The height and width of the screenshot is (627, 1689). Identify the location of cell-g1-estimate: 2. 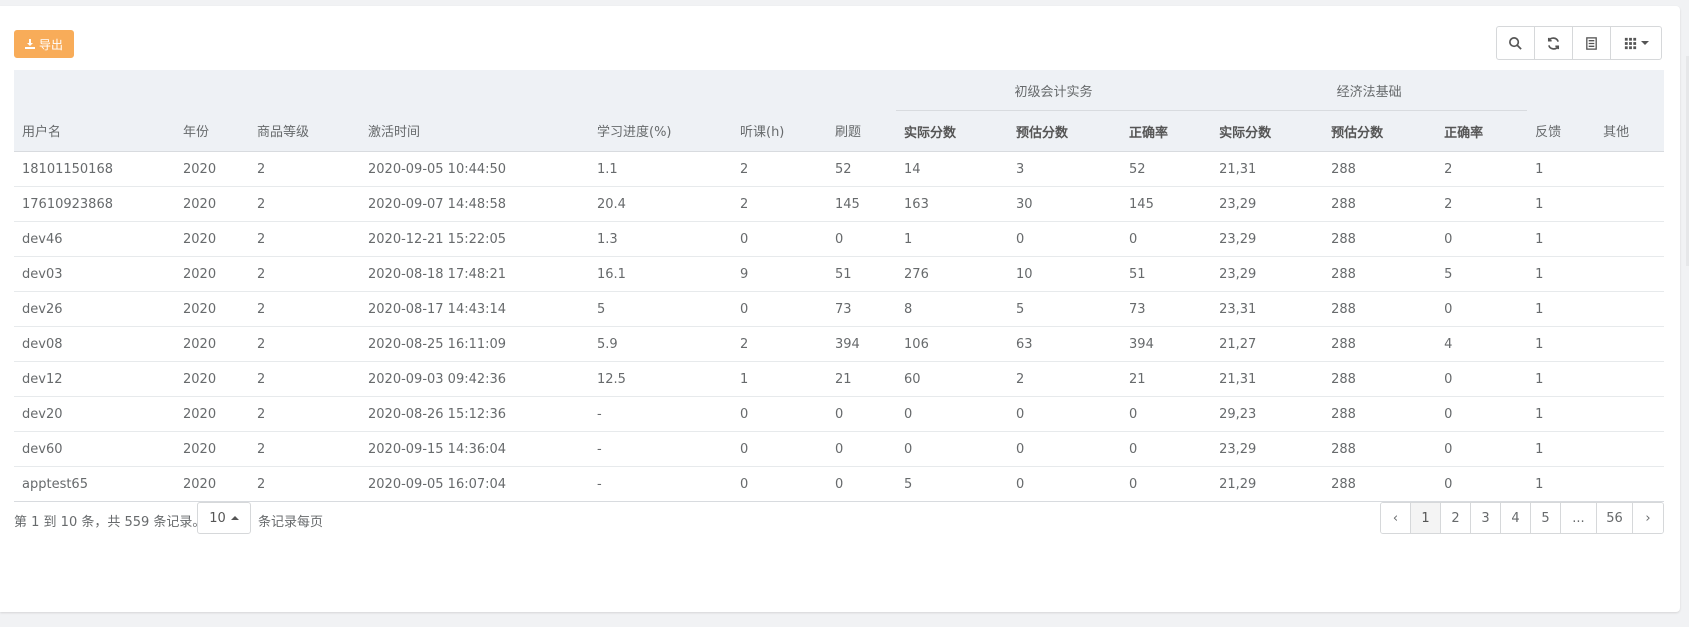
(1065, 379).